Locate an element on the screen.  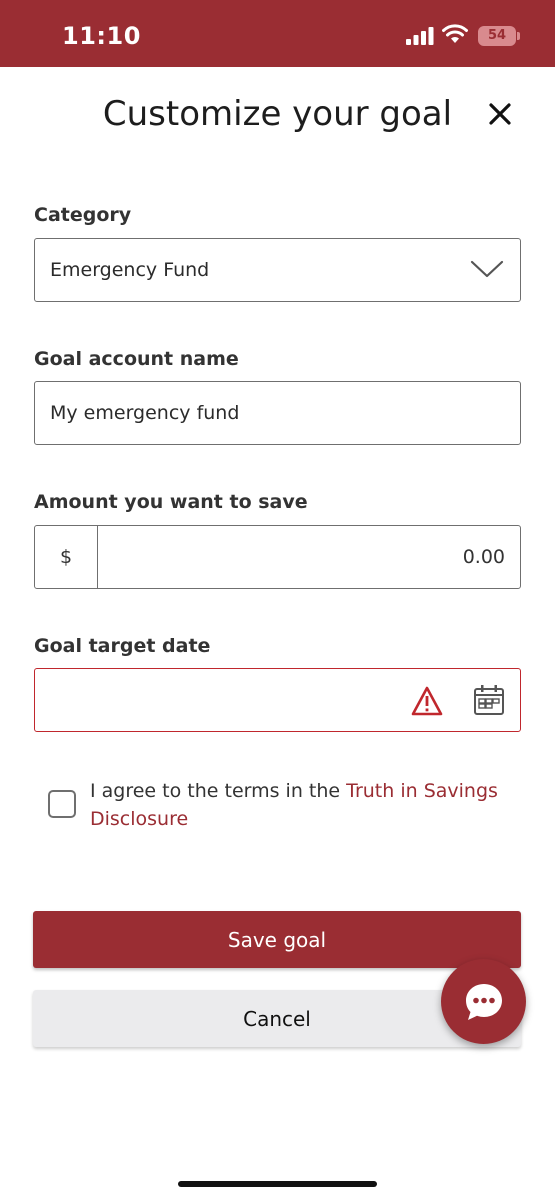
page-title: Customize your goal is located at coordinates (277, 114).